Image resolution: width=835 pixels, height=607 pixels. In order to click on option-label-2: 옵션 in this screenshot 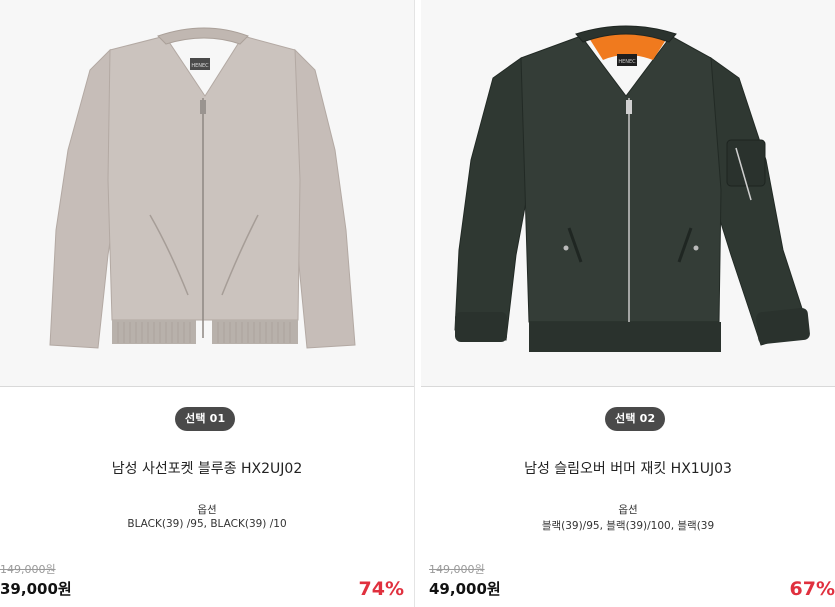, I will do `click(628, 510)`.